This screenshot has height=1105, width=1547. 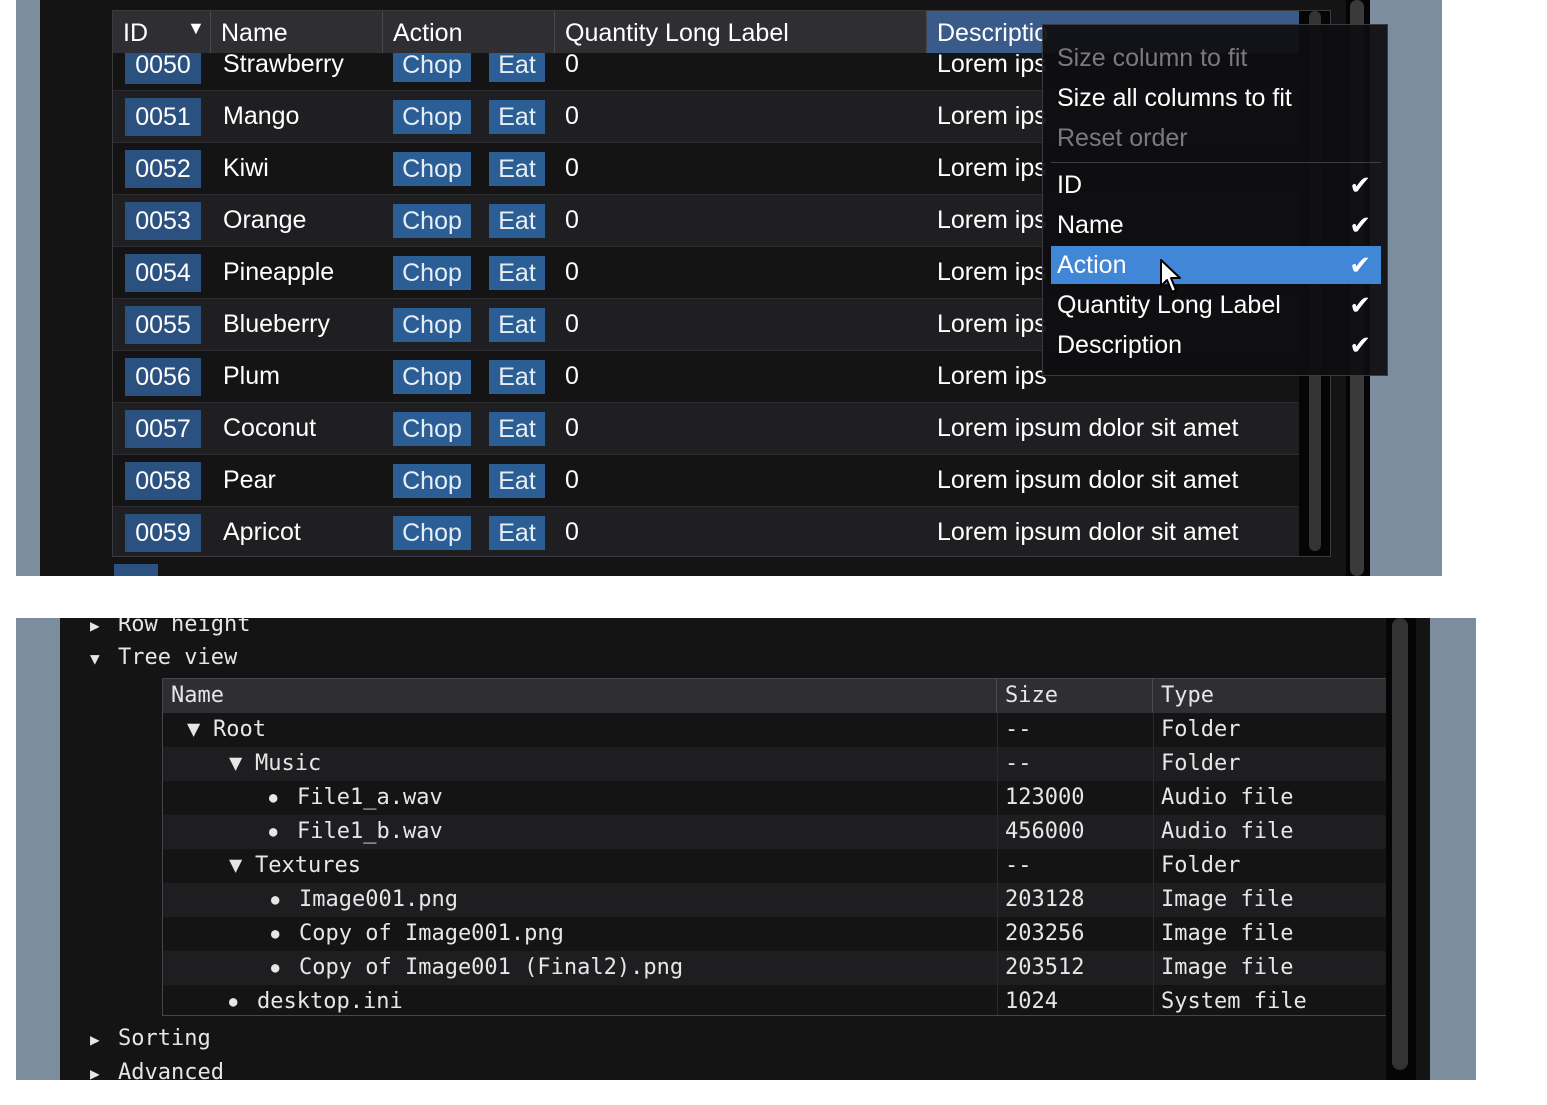 What do you see at coordinates (788, 866) in the screenshot?
I see `tree-row-textures: ▼ Textures -- Folder` at bounding box center [788, 866].